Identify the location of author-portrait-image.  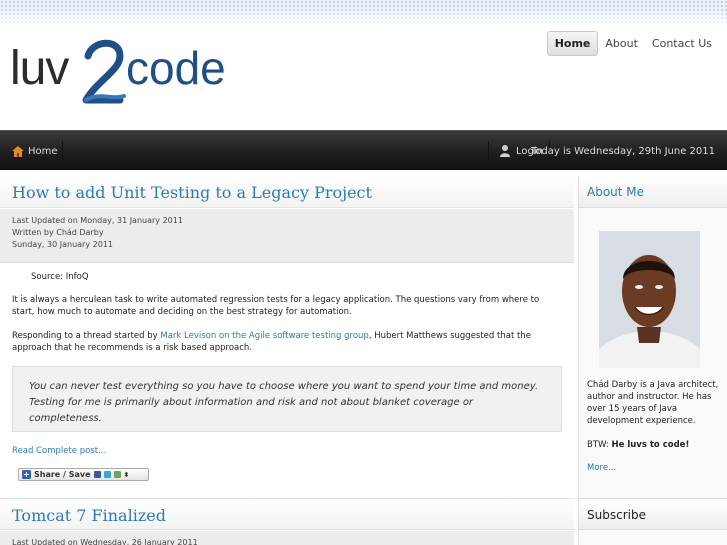
(649, 299).